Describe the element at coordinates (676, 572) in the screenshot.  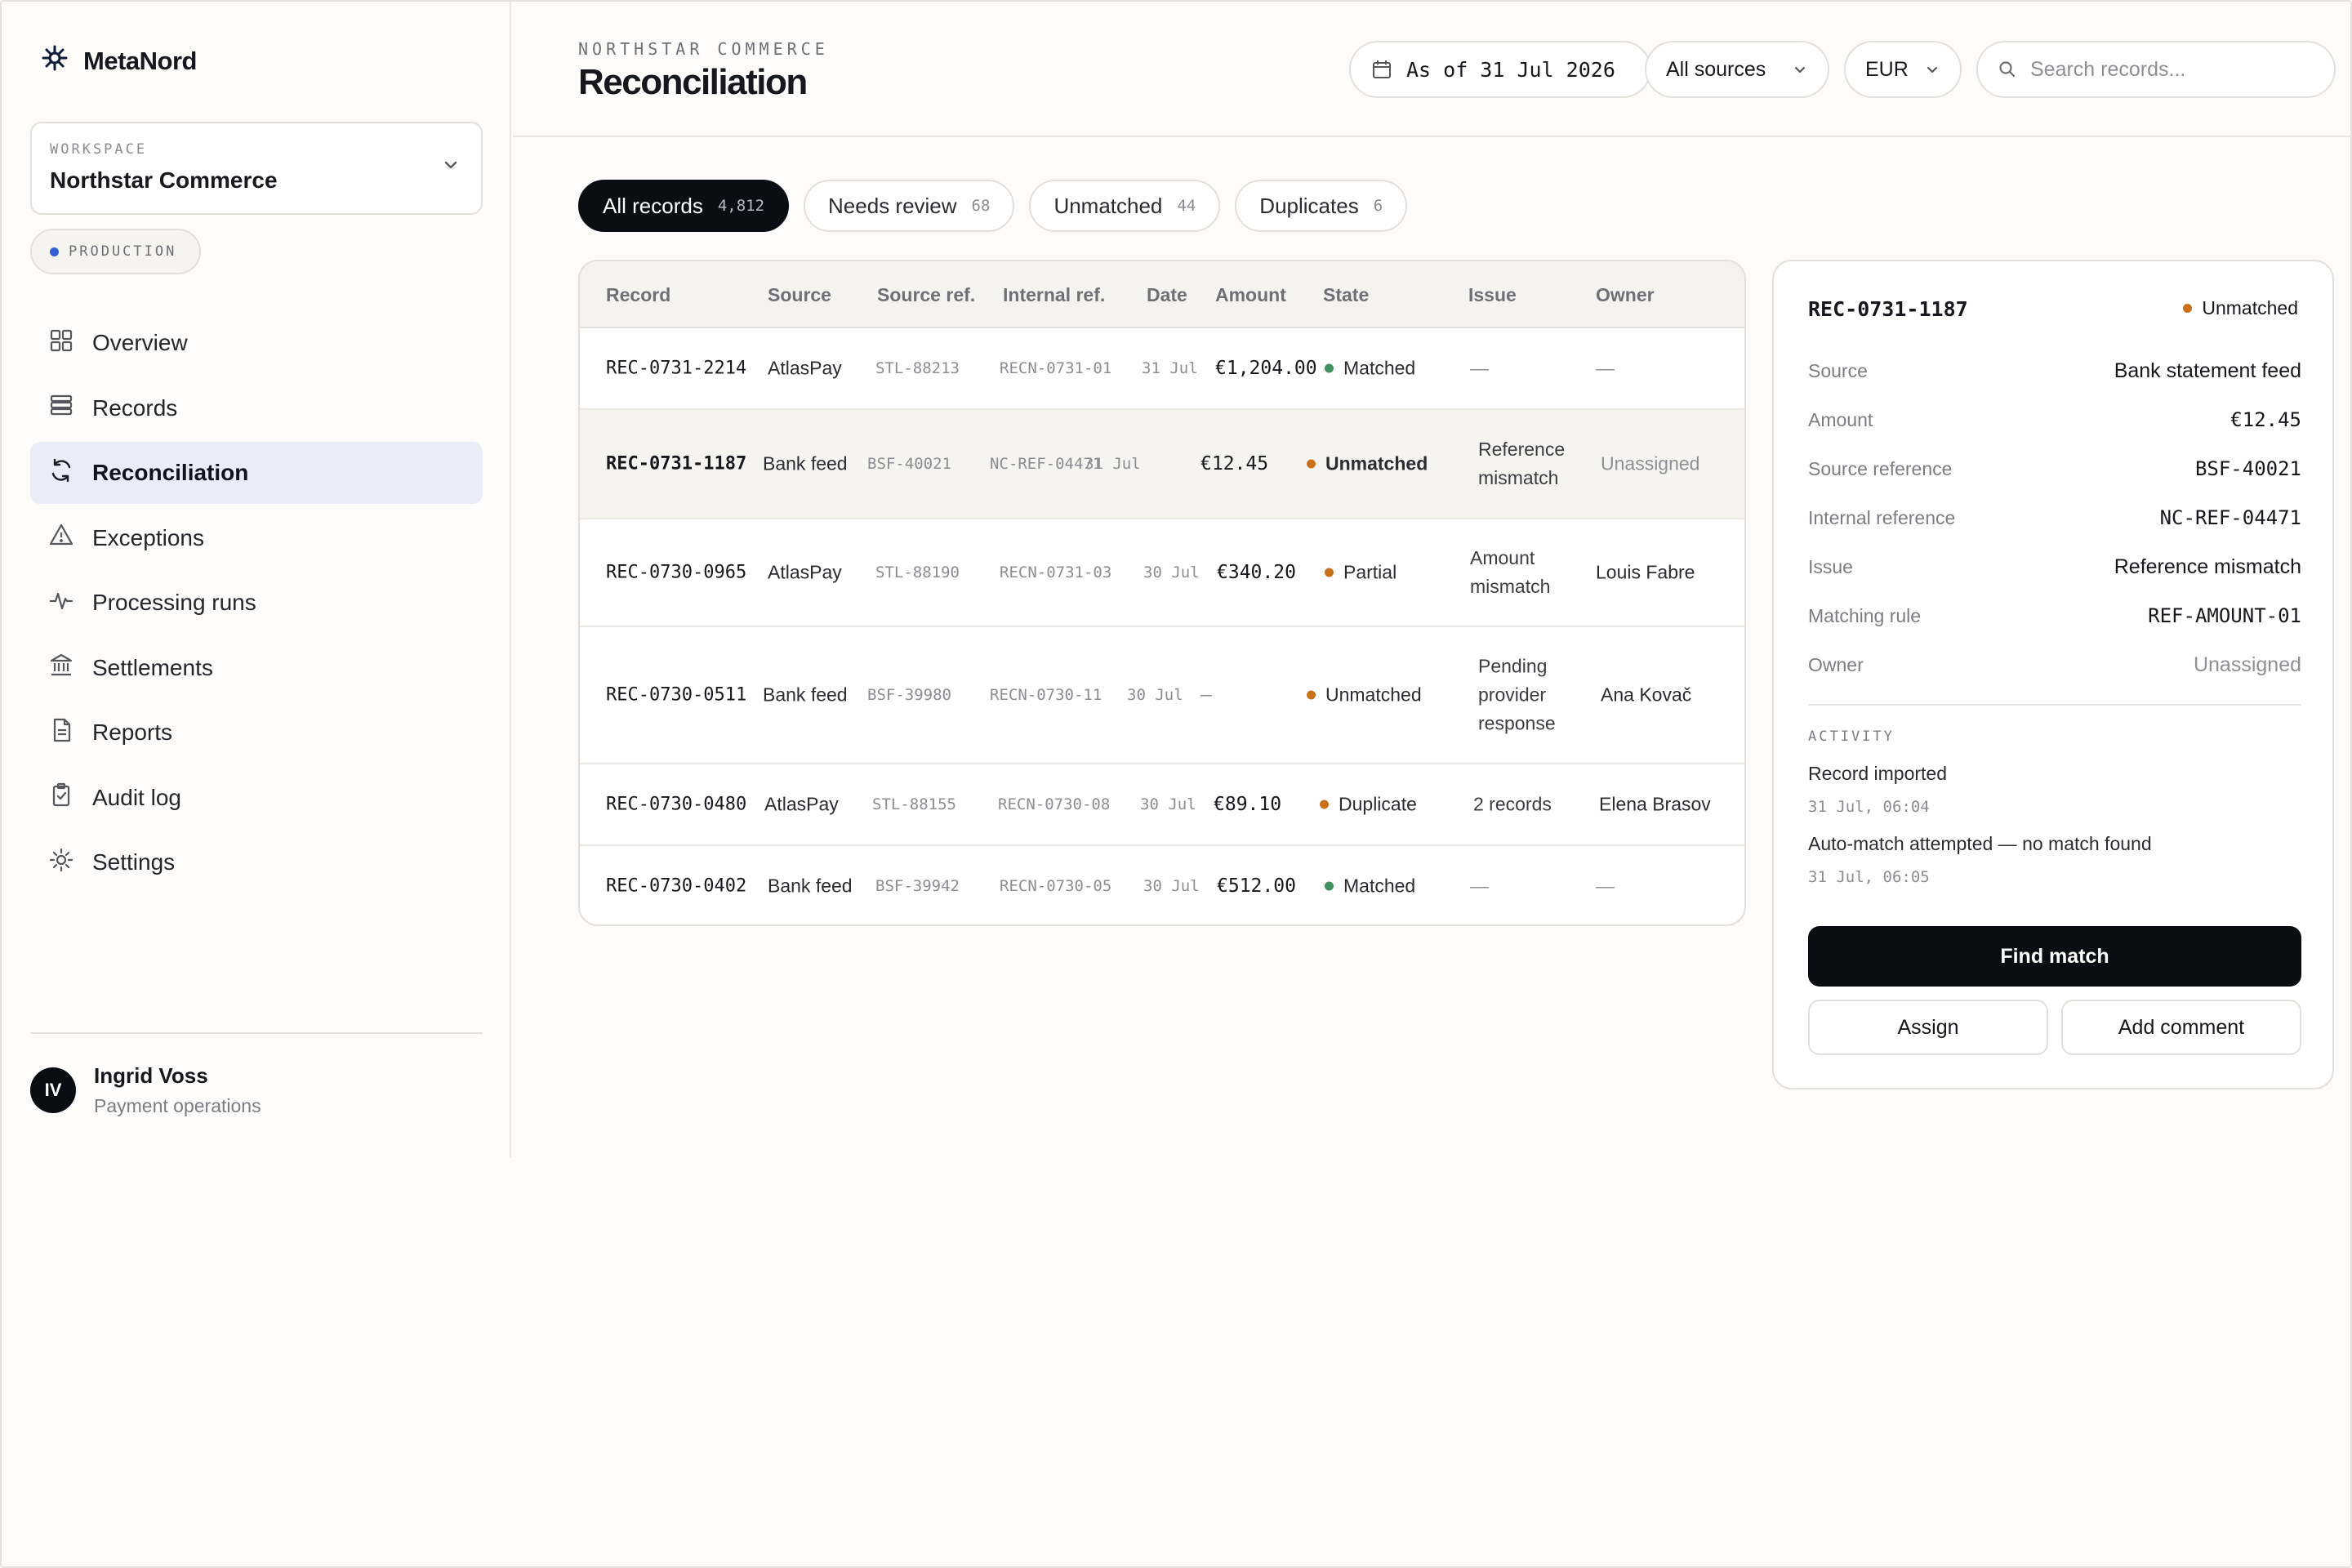
I see `record-id: REC-0730-0965` at that location.